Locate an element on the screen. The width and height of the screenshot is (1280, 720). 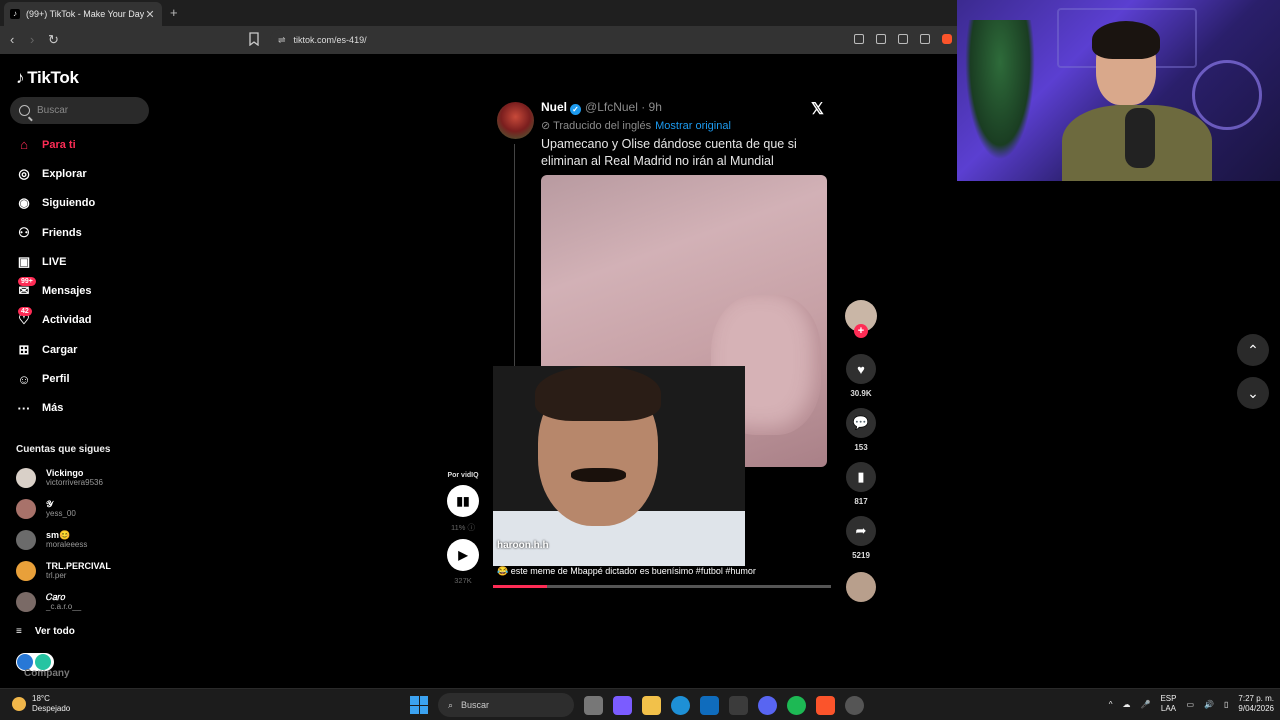
like-action: ♥ 30.9K is located at coordinates (861, 376).